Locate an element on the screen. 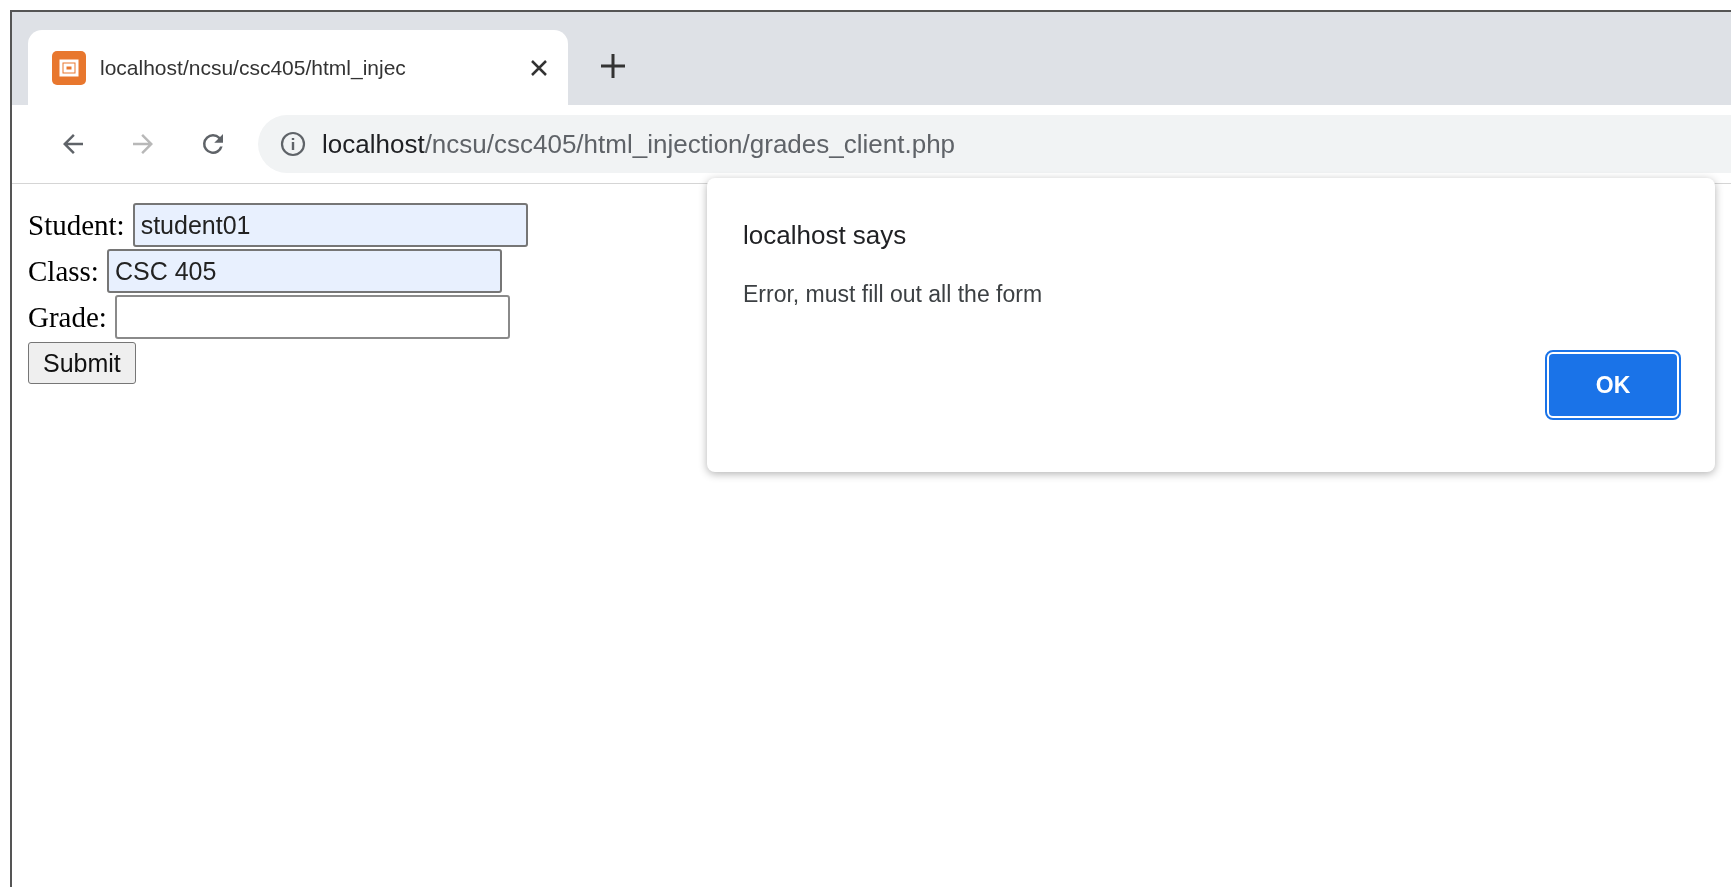  text-field: CSC 405 is located at coordinates (304, 271).